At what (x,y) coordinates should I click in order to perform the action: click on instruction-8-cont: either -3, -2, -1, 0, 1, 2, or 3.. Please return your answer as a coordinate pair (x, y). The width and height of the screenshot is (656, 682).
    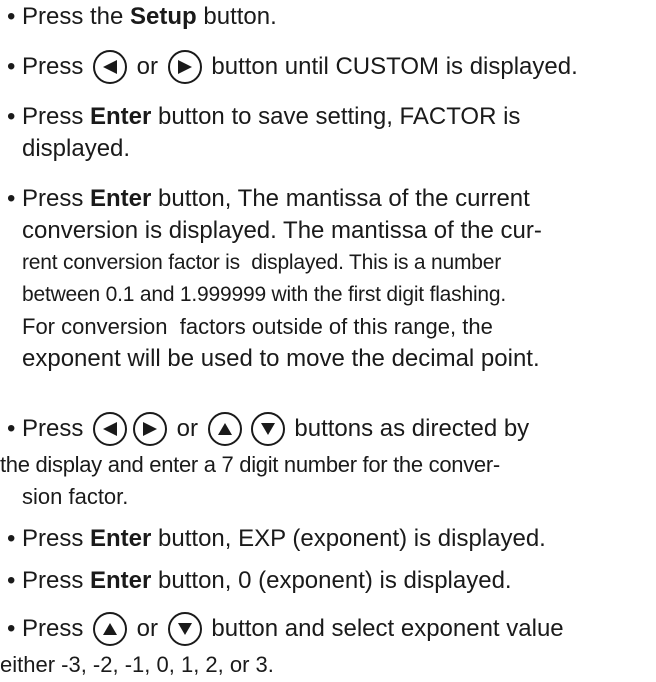
    Looking at the image, I should click on (137, 665).